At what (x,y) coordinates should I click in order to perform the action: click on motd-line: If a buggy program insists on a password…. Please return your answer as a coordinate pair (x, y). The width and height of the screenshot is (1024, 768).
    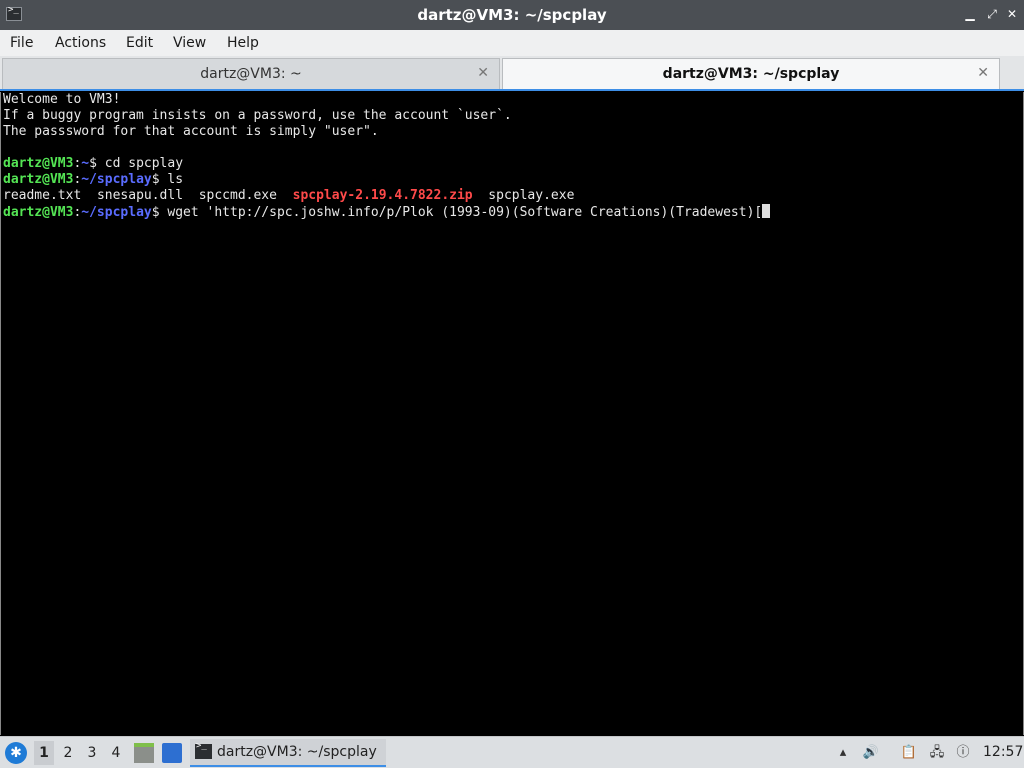
    Looking at the image, I should click on (257, 115).